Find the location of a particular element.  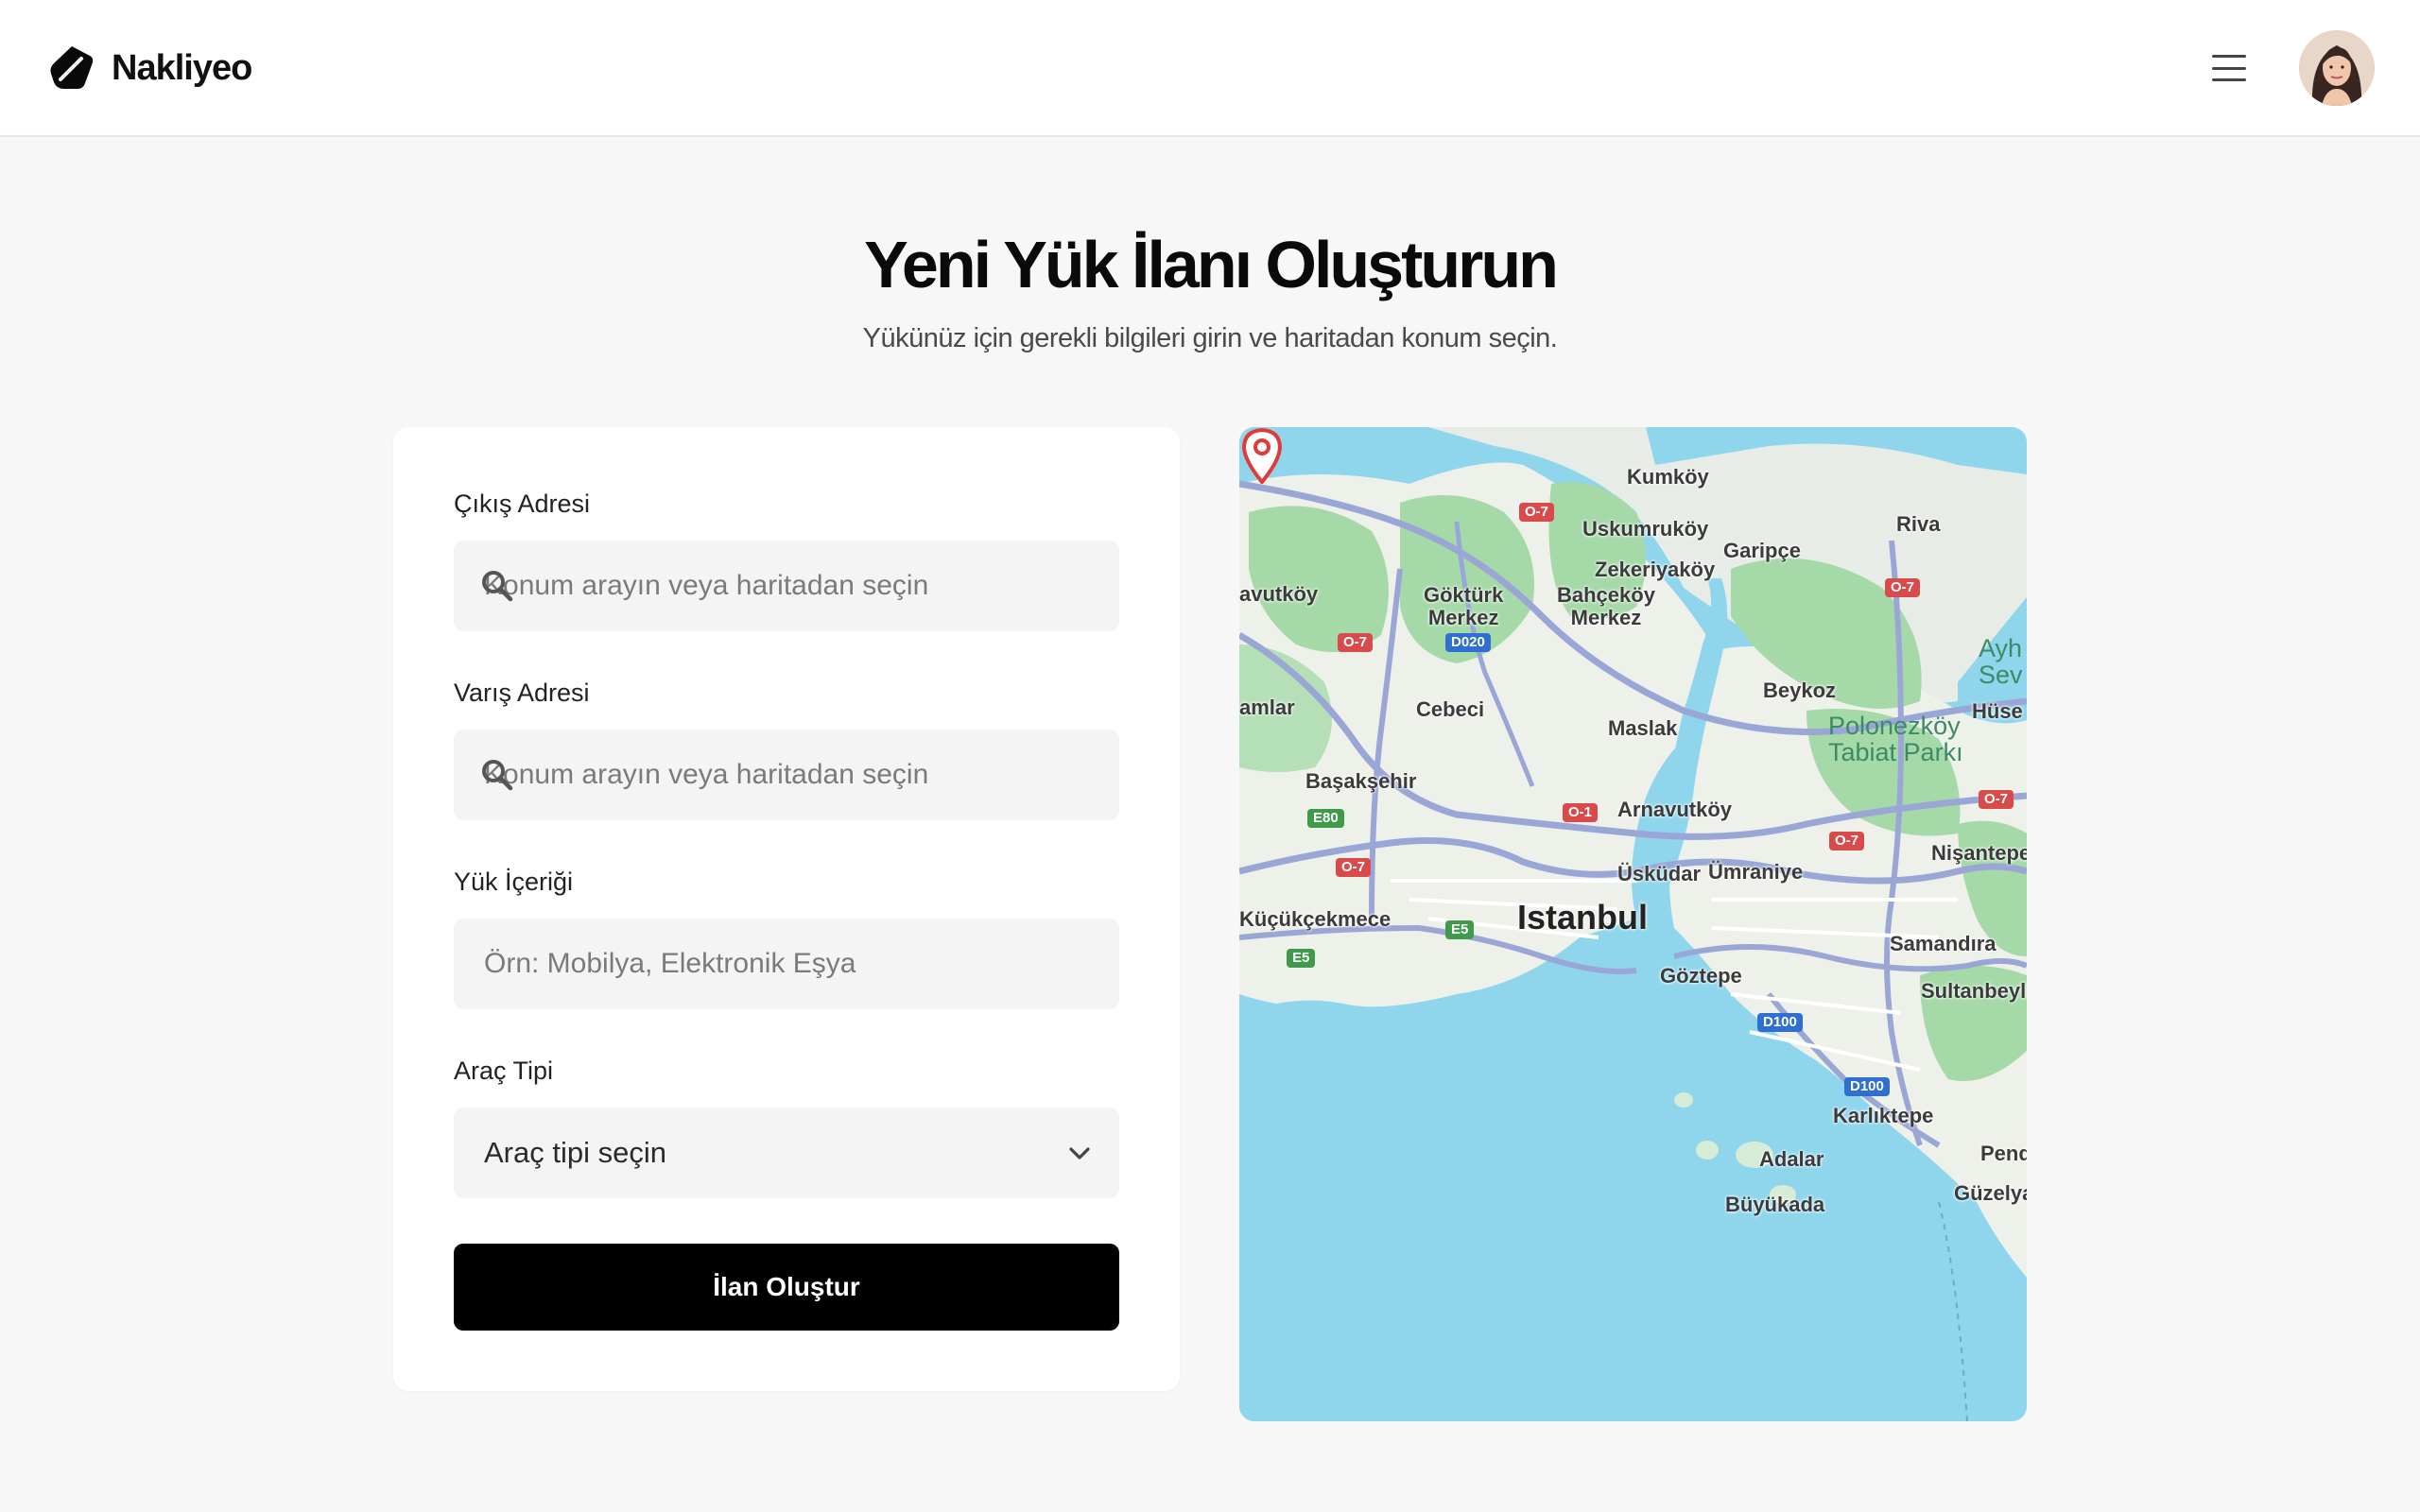

chevron-down-icon is located at coordinates (1079, 1153).